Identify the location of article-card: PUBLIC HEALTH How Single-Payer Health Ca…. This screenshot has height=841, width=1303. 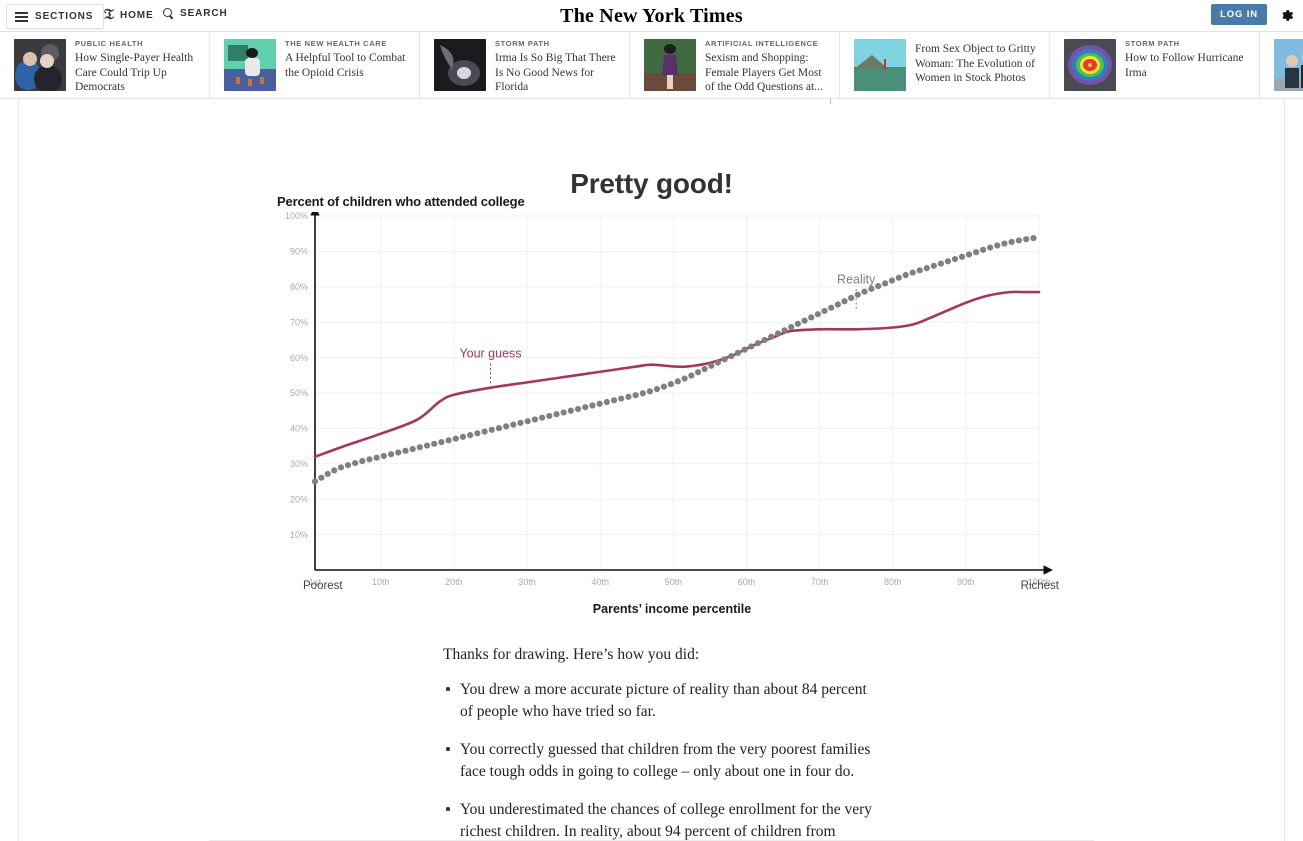
(105, 65).